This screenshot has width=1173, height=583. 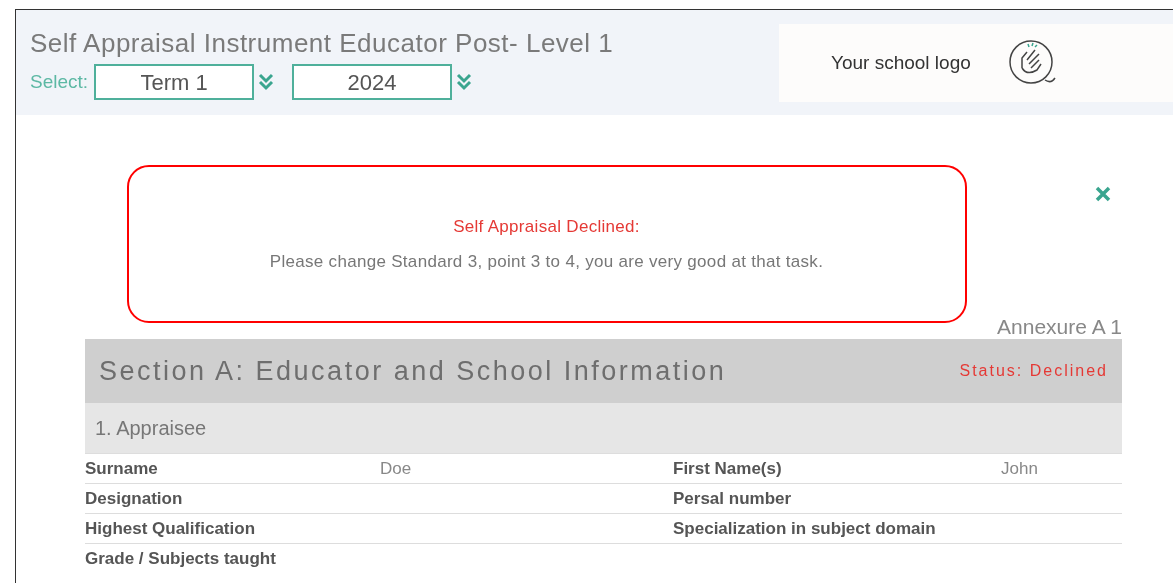 I want to click on logo-placeholder-text: Your school logo, so click(x=901, y=62).